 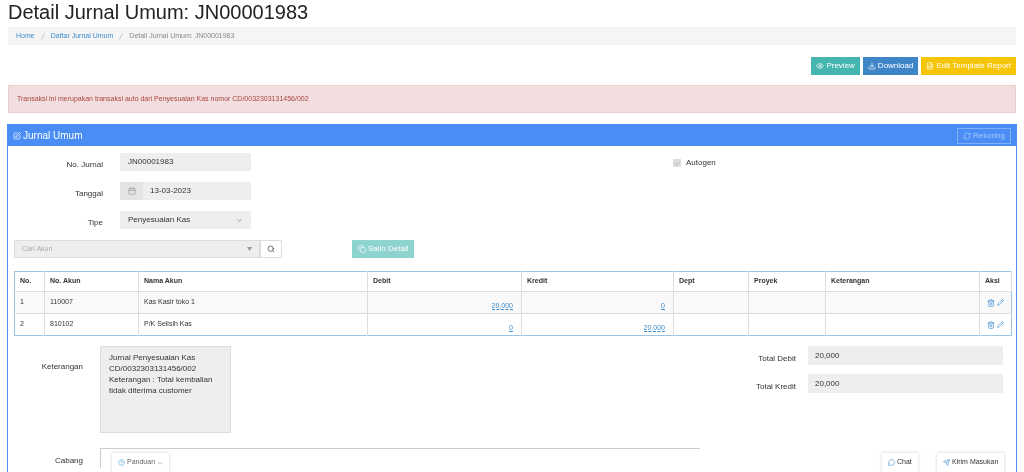 I want to click on send-icon, so click(x=946, y=462).